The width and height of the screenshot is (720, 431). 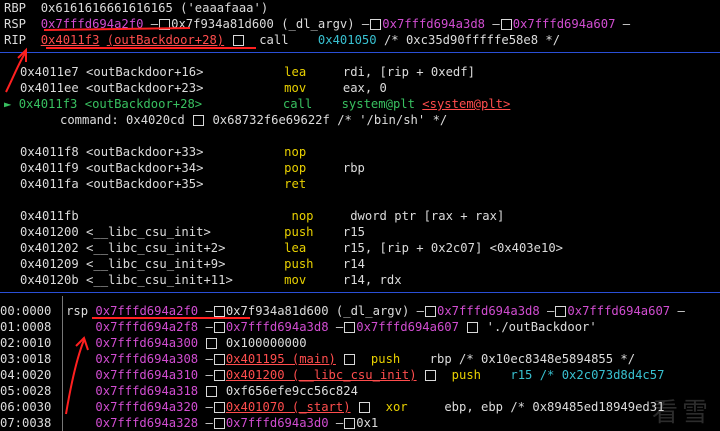 I want to click on register-name: RIP, so click(x=15, y=40).